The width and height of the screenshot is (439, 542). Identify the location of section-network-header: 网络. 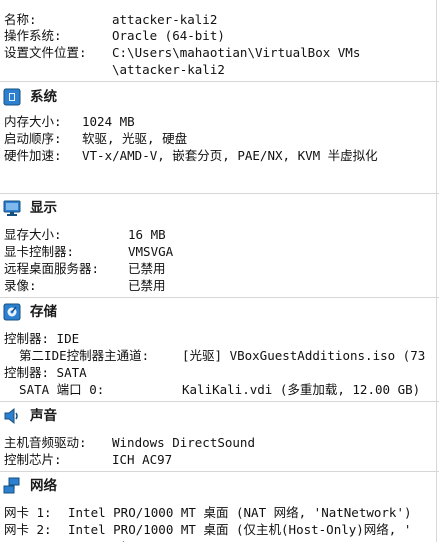
(219, 486).